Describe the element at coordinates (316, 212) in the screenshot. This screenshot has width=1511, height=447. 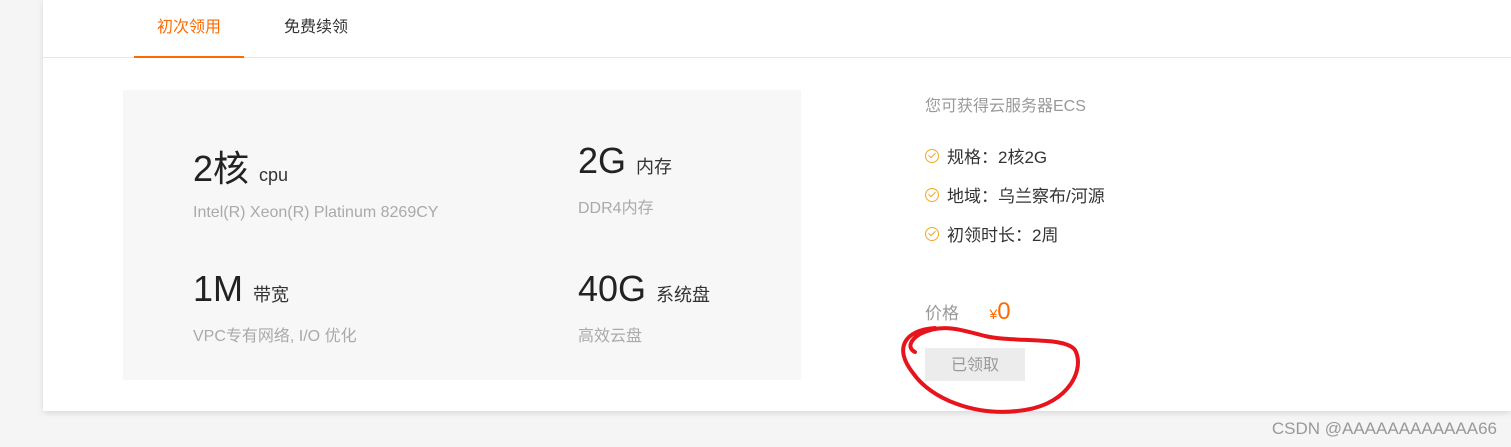
I see `spec-cpu-detail: Intel(R) Xeon(R) Platinum 8269CY` at that location.